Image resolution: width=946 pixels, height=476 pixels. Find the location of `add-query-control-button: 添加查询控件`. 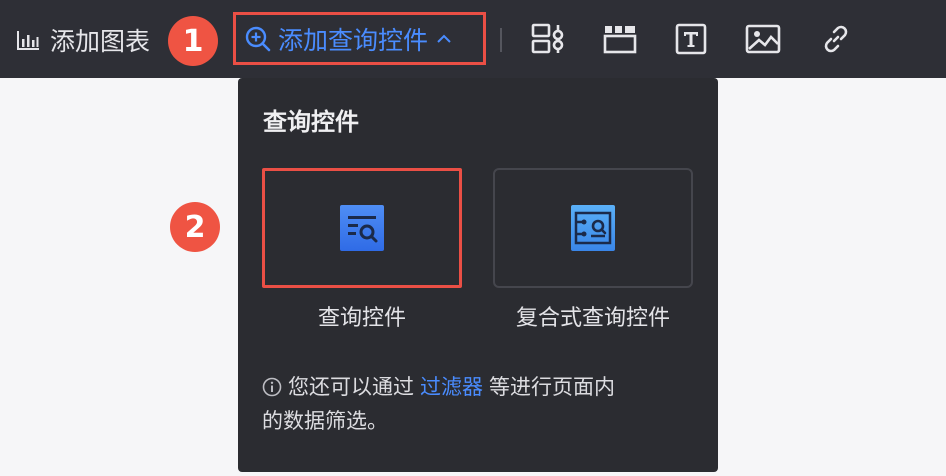

add-query-control-button: 添加查询控件 is located at coordinates (359, 38).